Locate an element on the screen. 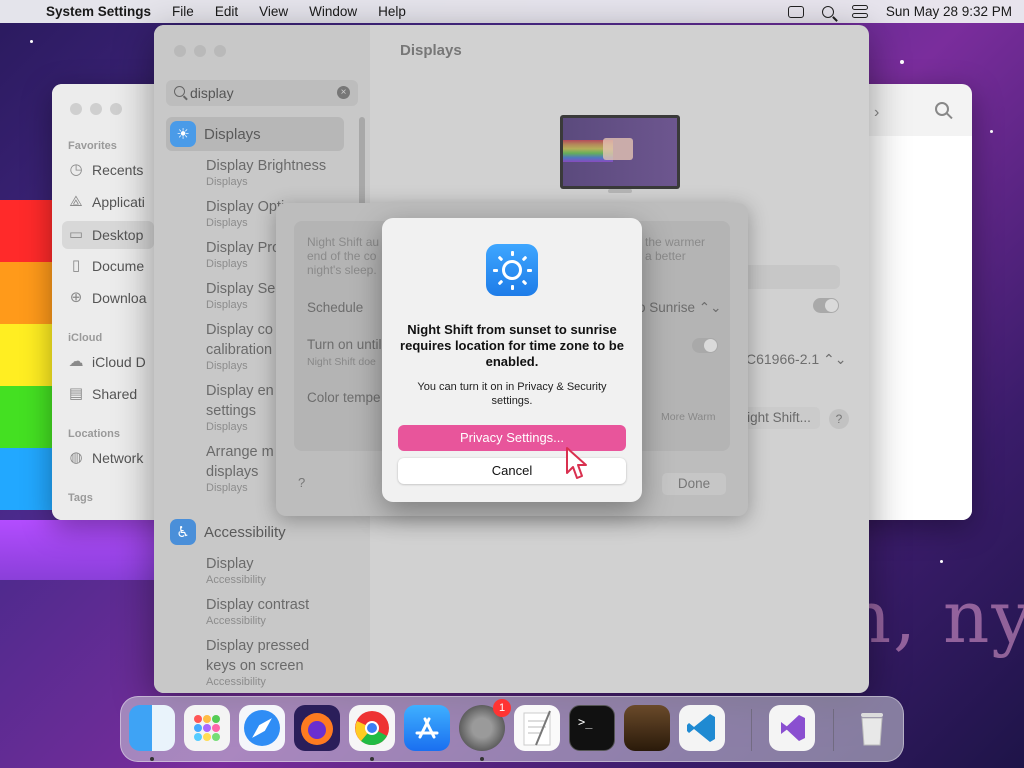 The image size is (1024, 768). launchpad-dock-icon is located at coordinates (207, 728).